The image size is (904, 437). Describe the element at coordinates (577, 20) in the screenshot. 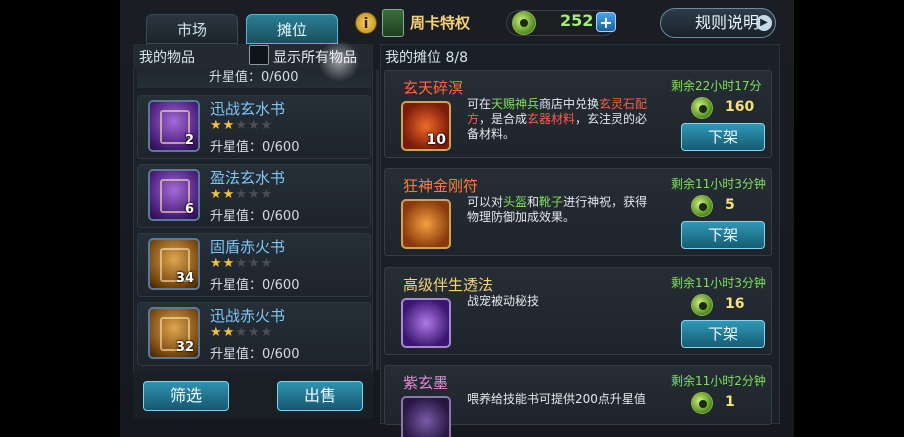

I see `currency-value: 252` at that location.